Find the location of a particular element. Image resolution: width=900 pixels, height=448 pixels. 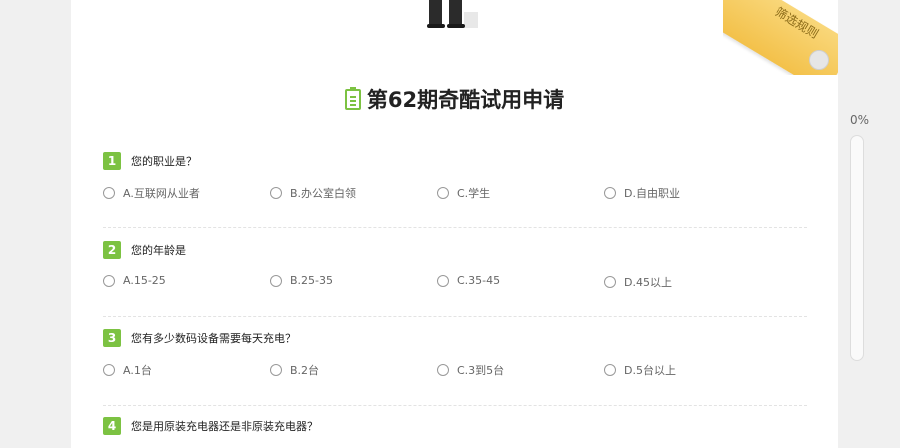

option-label: C.学生 is located at coordinates (474, 193).